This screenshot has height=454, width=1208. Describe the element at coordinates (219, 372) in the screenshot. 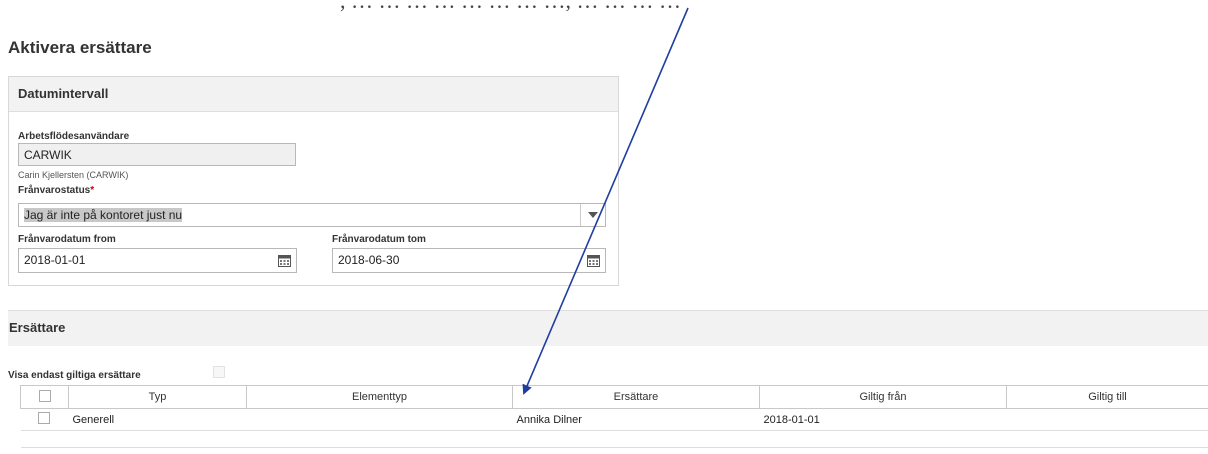

I see `only-valid-checkbox` at that location.